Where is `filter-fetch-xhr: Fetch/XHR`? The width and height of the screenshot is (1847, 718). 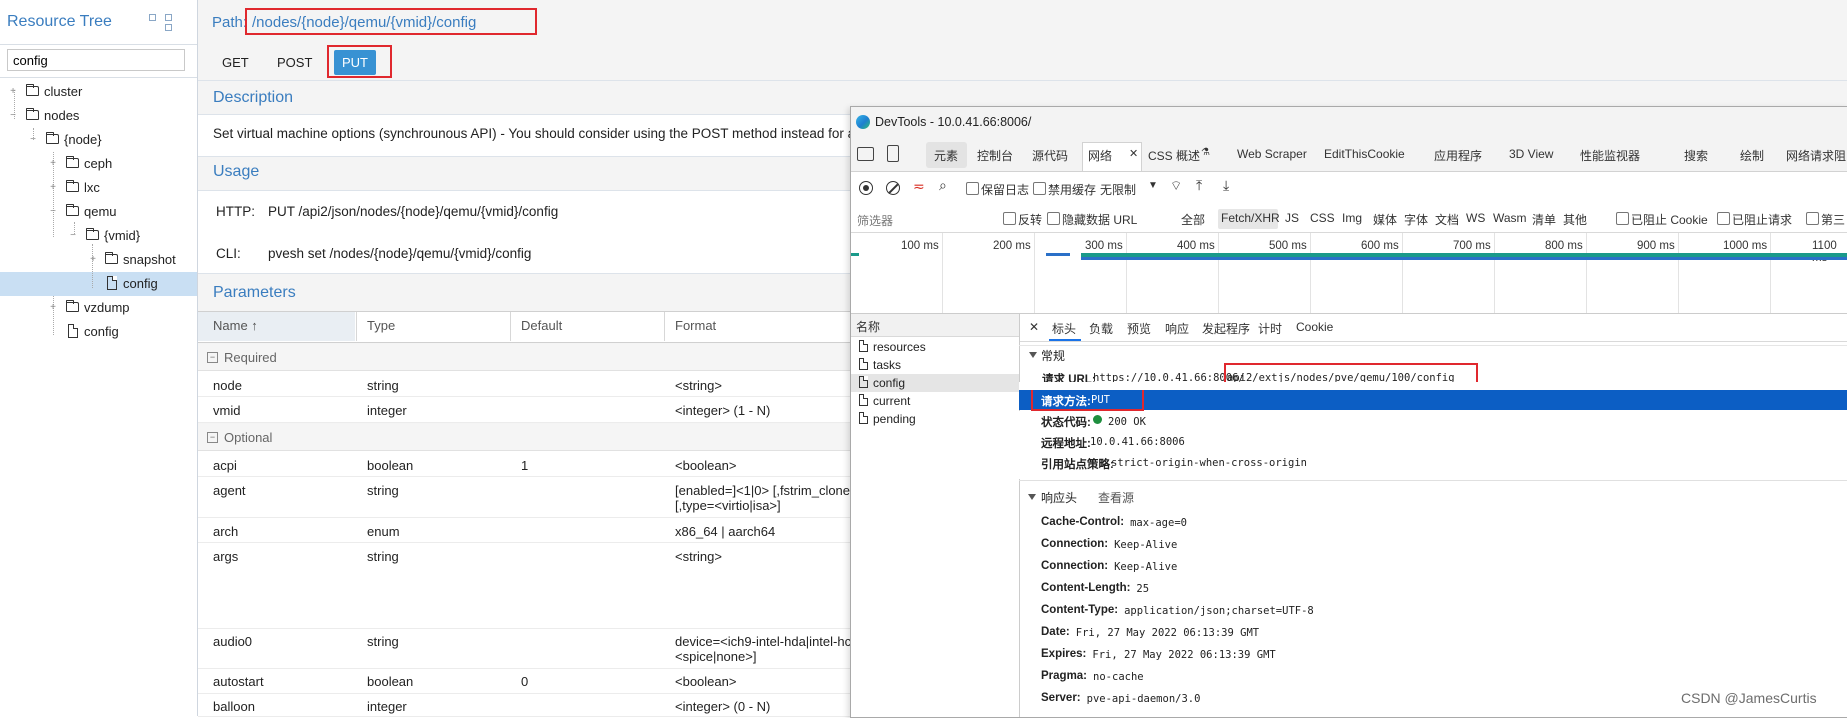
filter-fetch-xhr: Fetch/XHR is located at coordinates (1250, 218).